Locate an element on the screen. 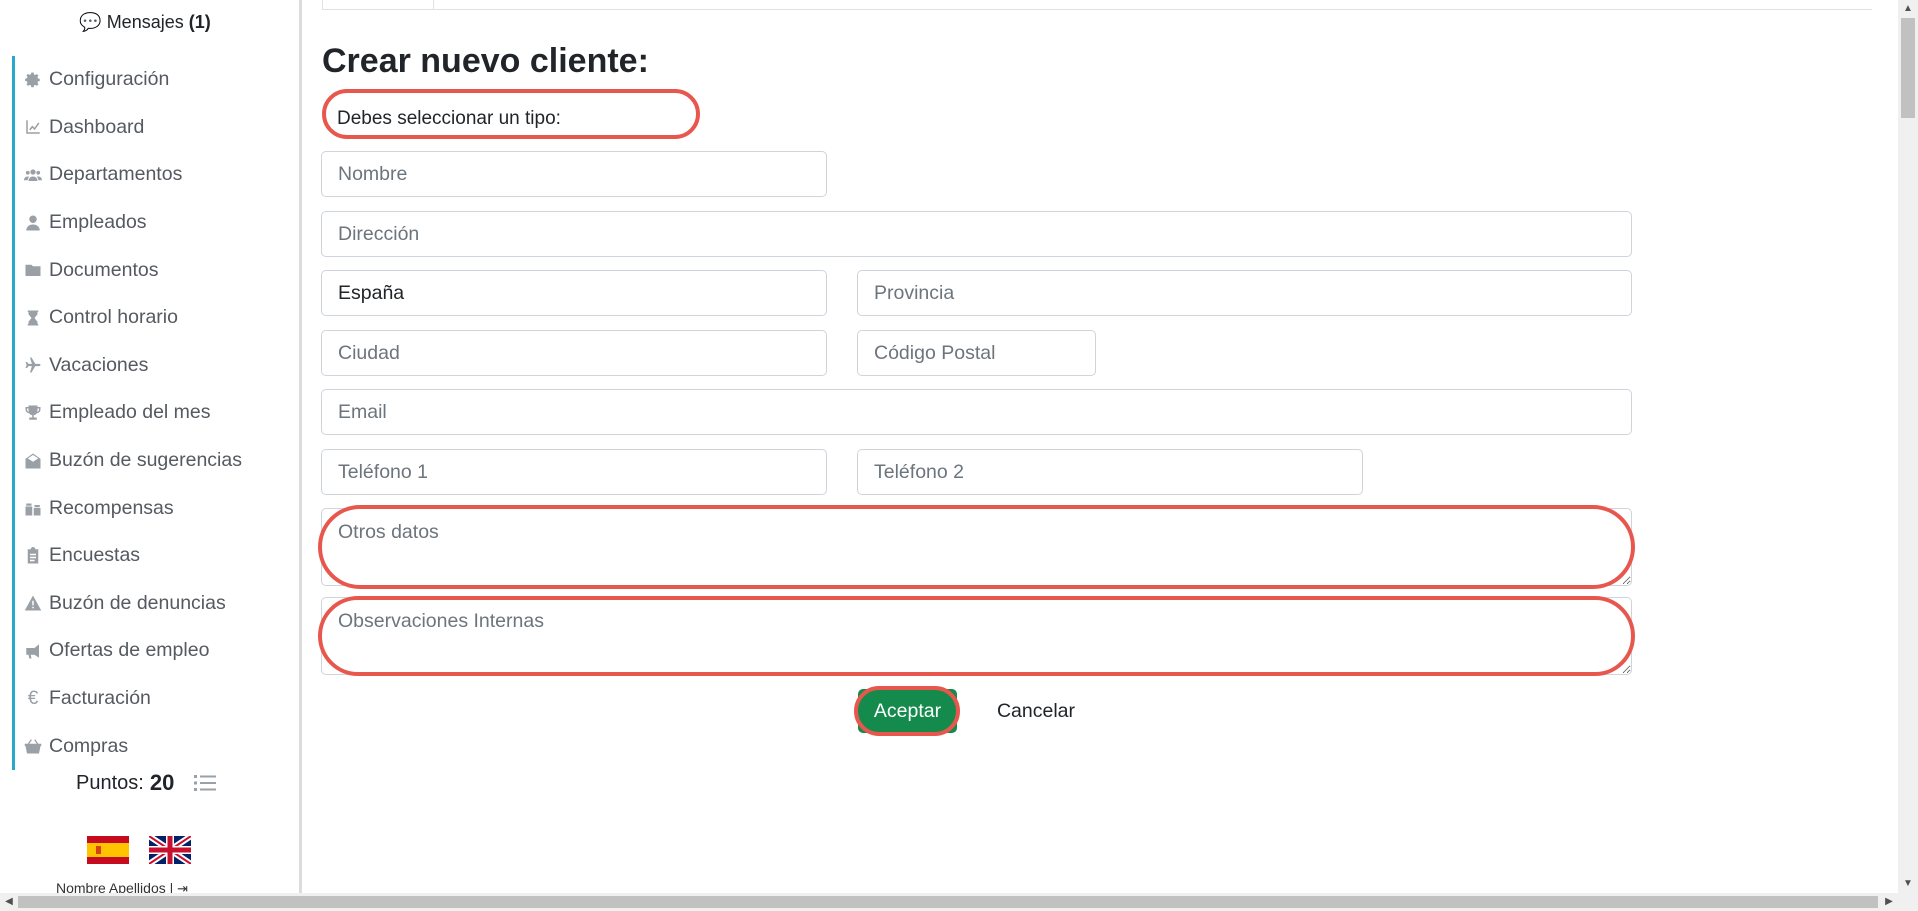 Image resolution: width=1918 pixels, height=911 pixels. spain-flag-icon is located at coordinates (108, 850).